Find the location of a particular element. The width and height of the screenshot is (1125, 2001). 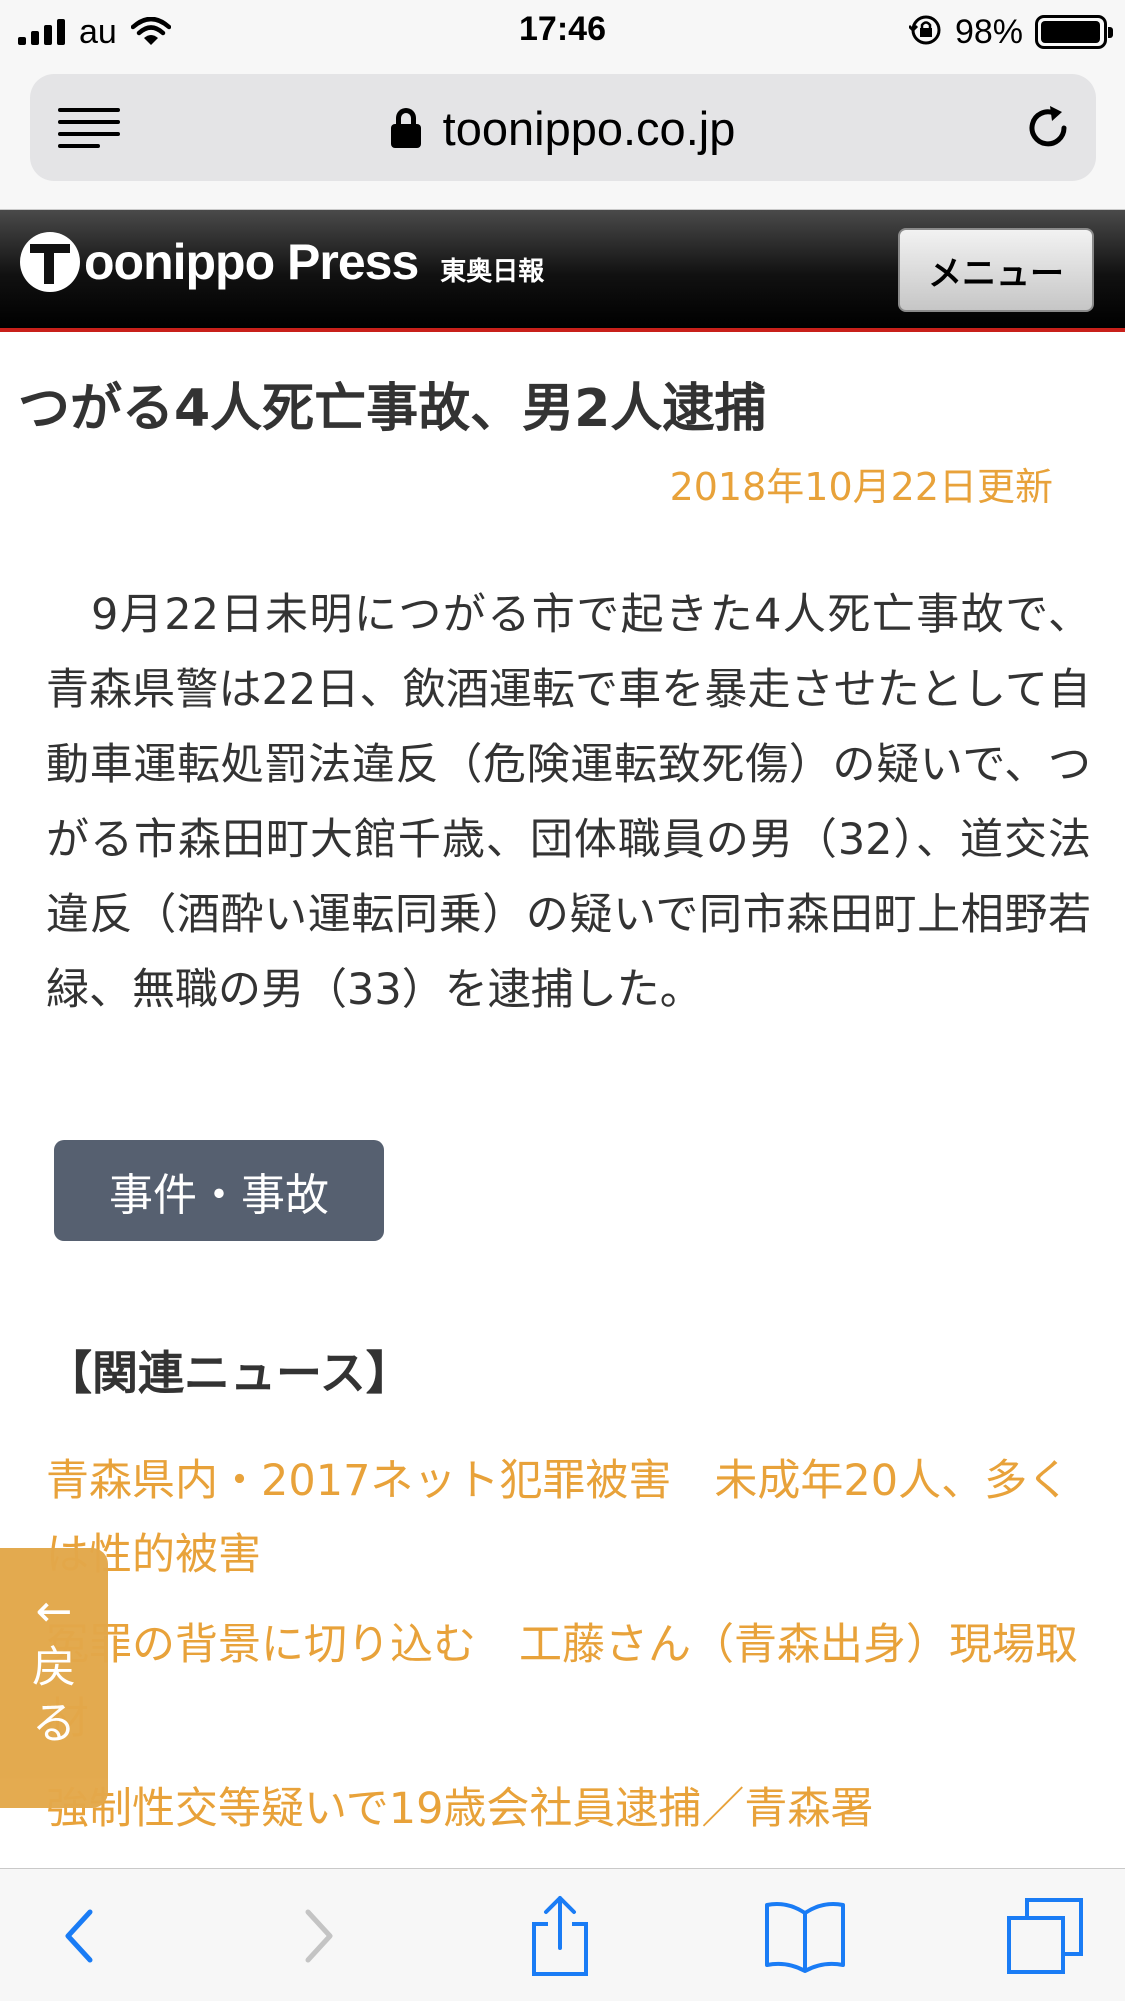

bookmarks-icon is located at coordinates (805, 1935).